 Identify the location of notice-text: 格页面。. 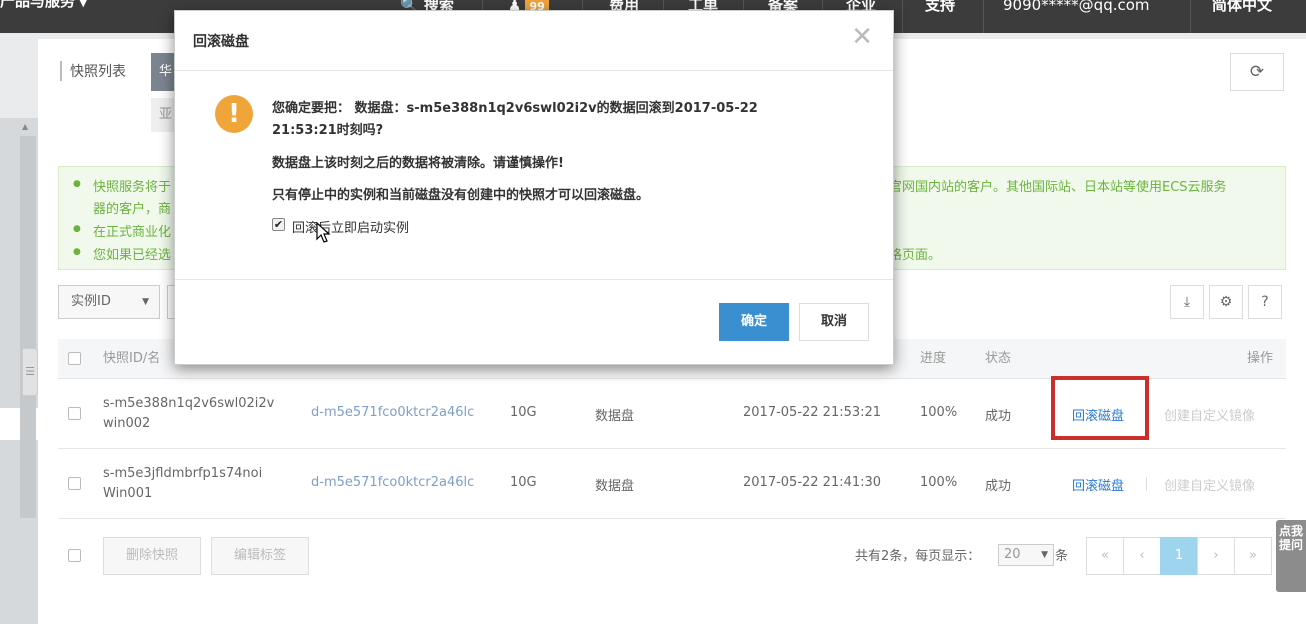
(915, 255).